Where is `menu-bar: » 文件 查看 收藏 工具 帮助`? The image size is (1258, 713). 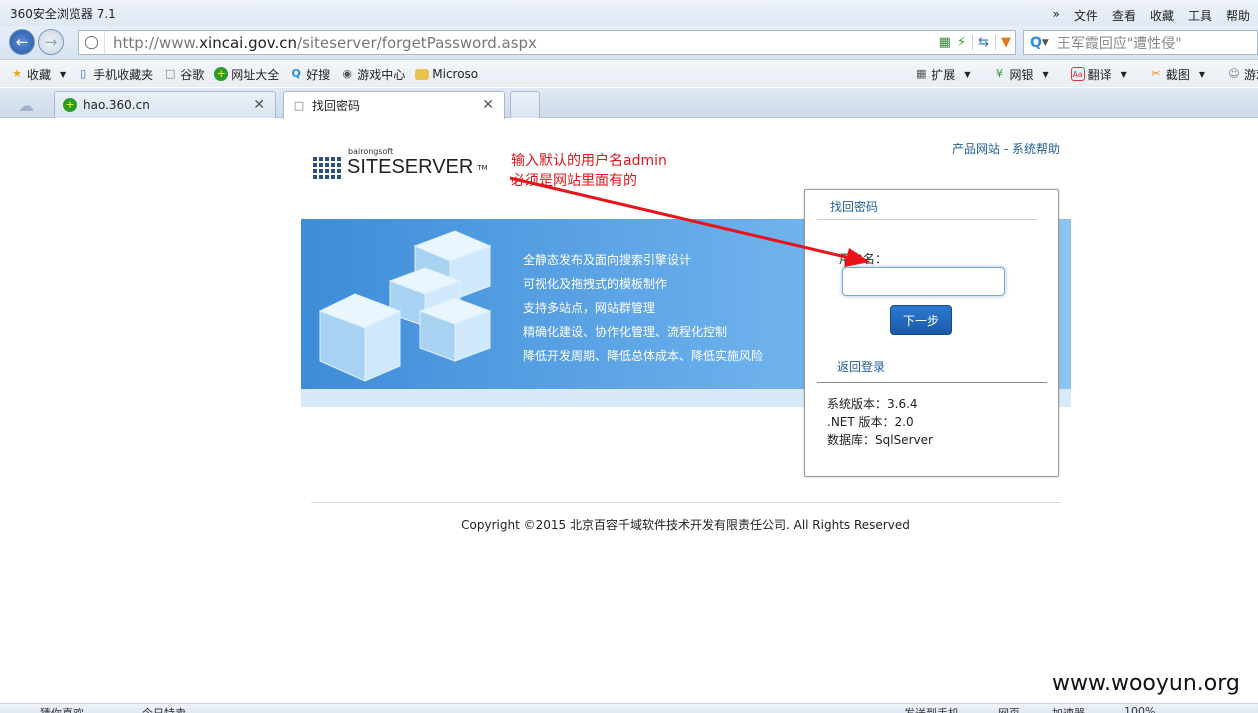
menu-bar: » 文件 查看 收藏 工具 帮助 is located at coordinates (1151, 15).